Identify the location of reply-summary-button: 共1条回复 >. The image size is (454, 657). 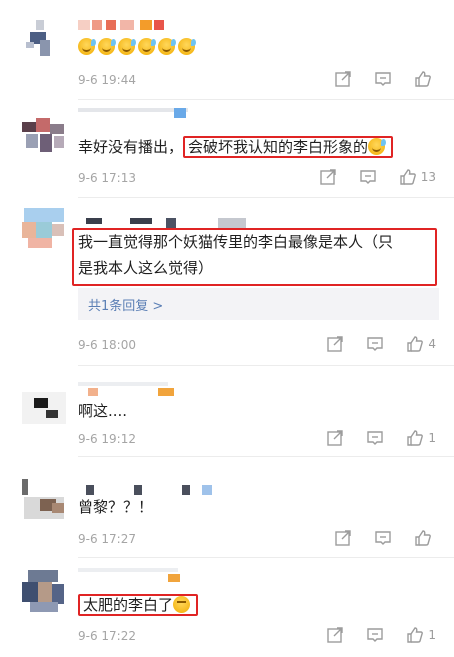
(258, 304).